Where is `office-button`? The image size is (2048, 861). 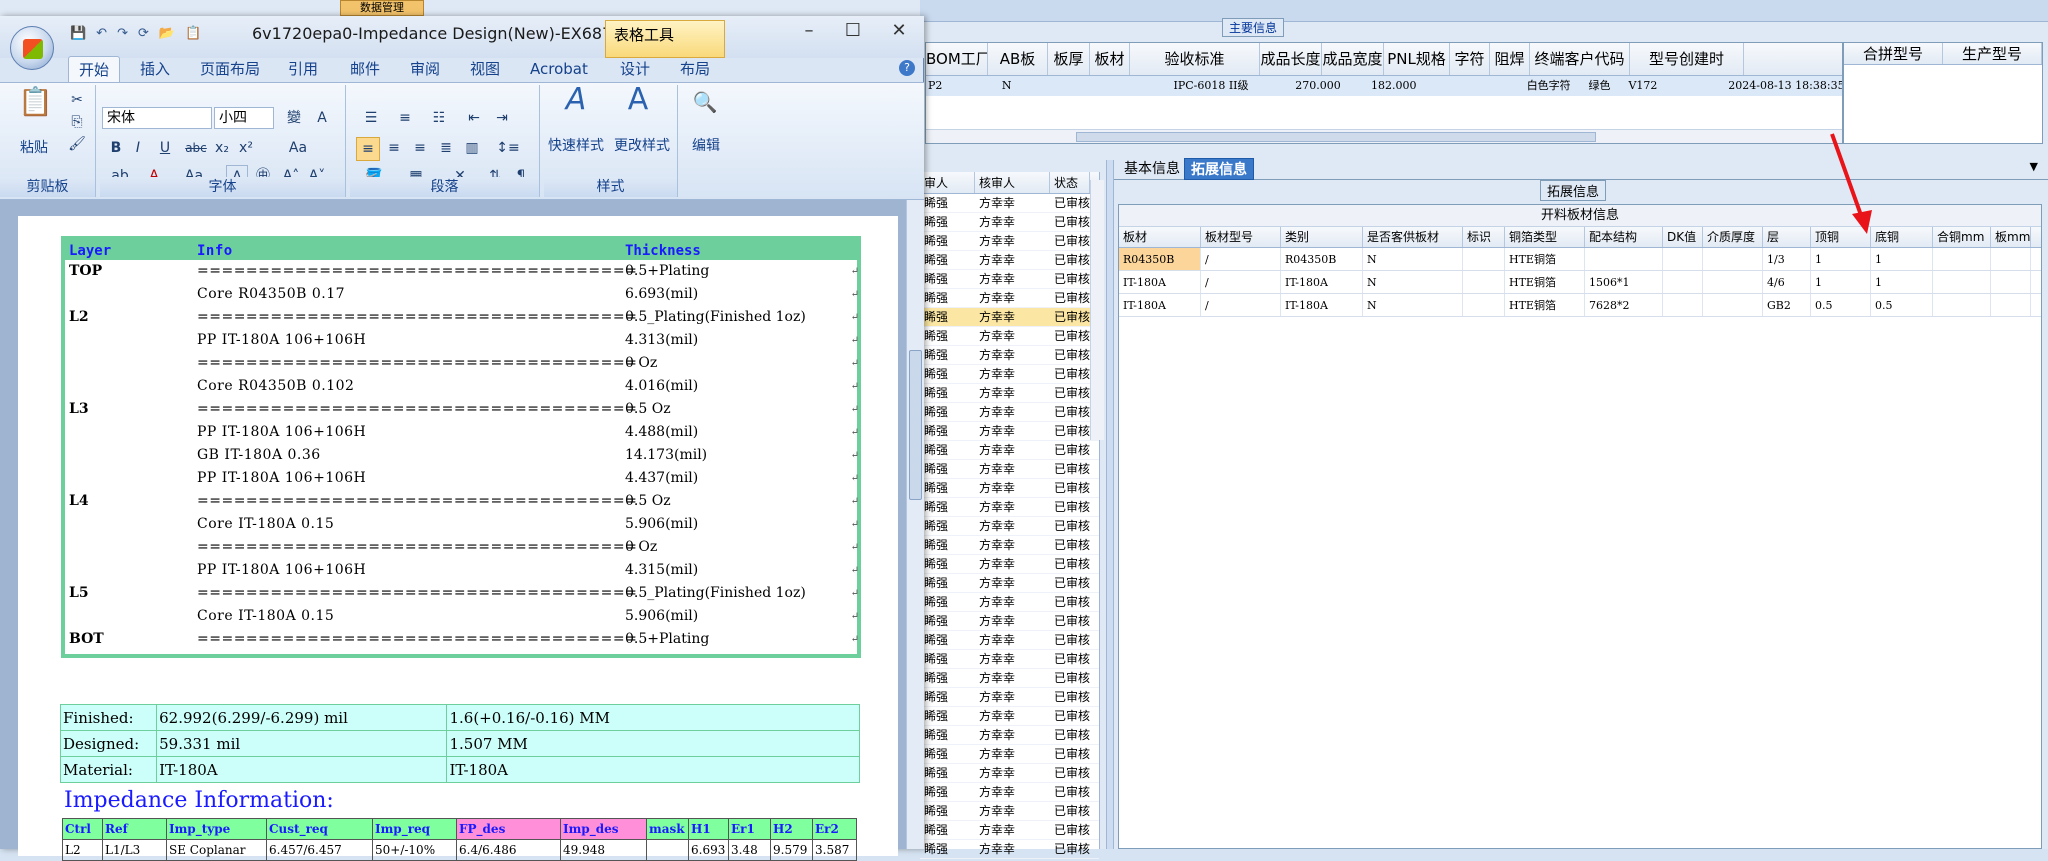 office-button is located at coordinates (32, 48).